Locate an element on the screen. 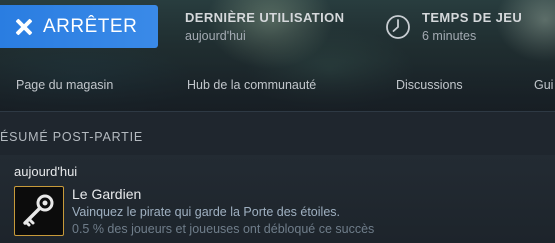 The height and width of the screenshot is (243, 555). key-icon is located at coordinates (38, 210).